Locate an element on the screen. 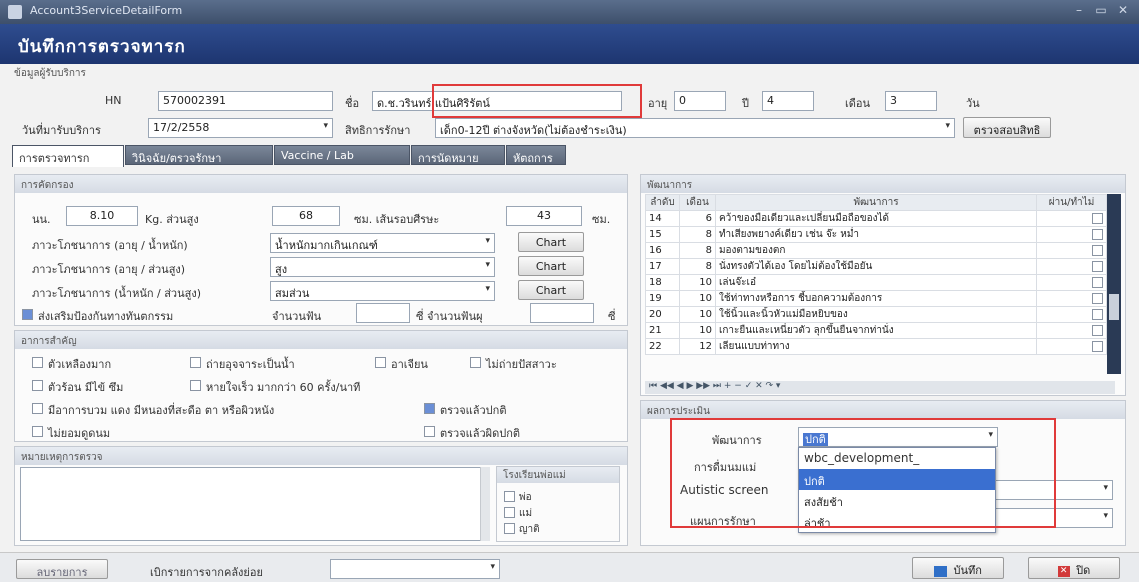  hn-field: 570002391 is located at coordinates (245, 101).